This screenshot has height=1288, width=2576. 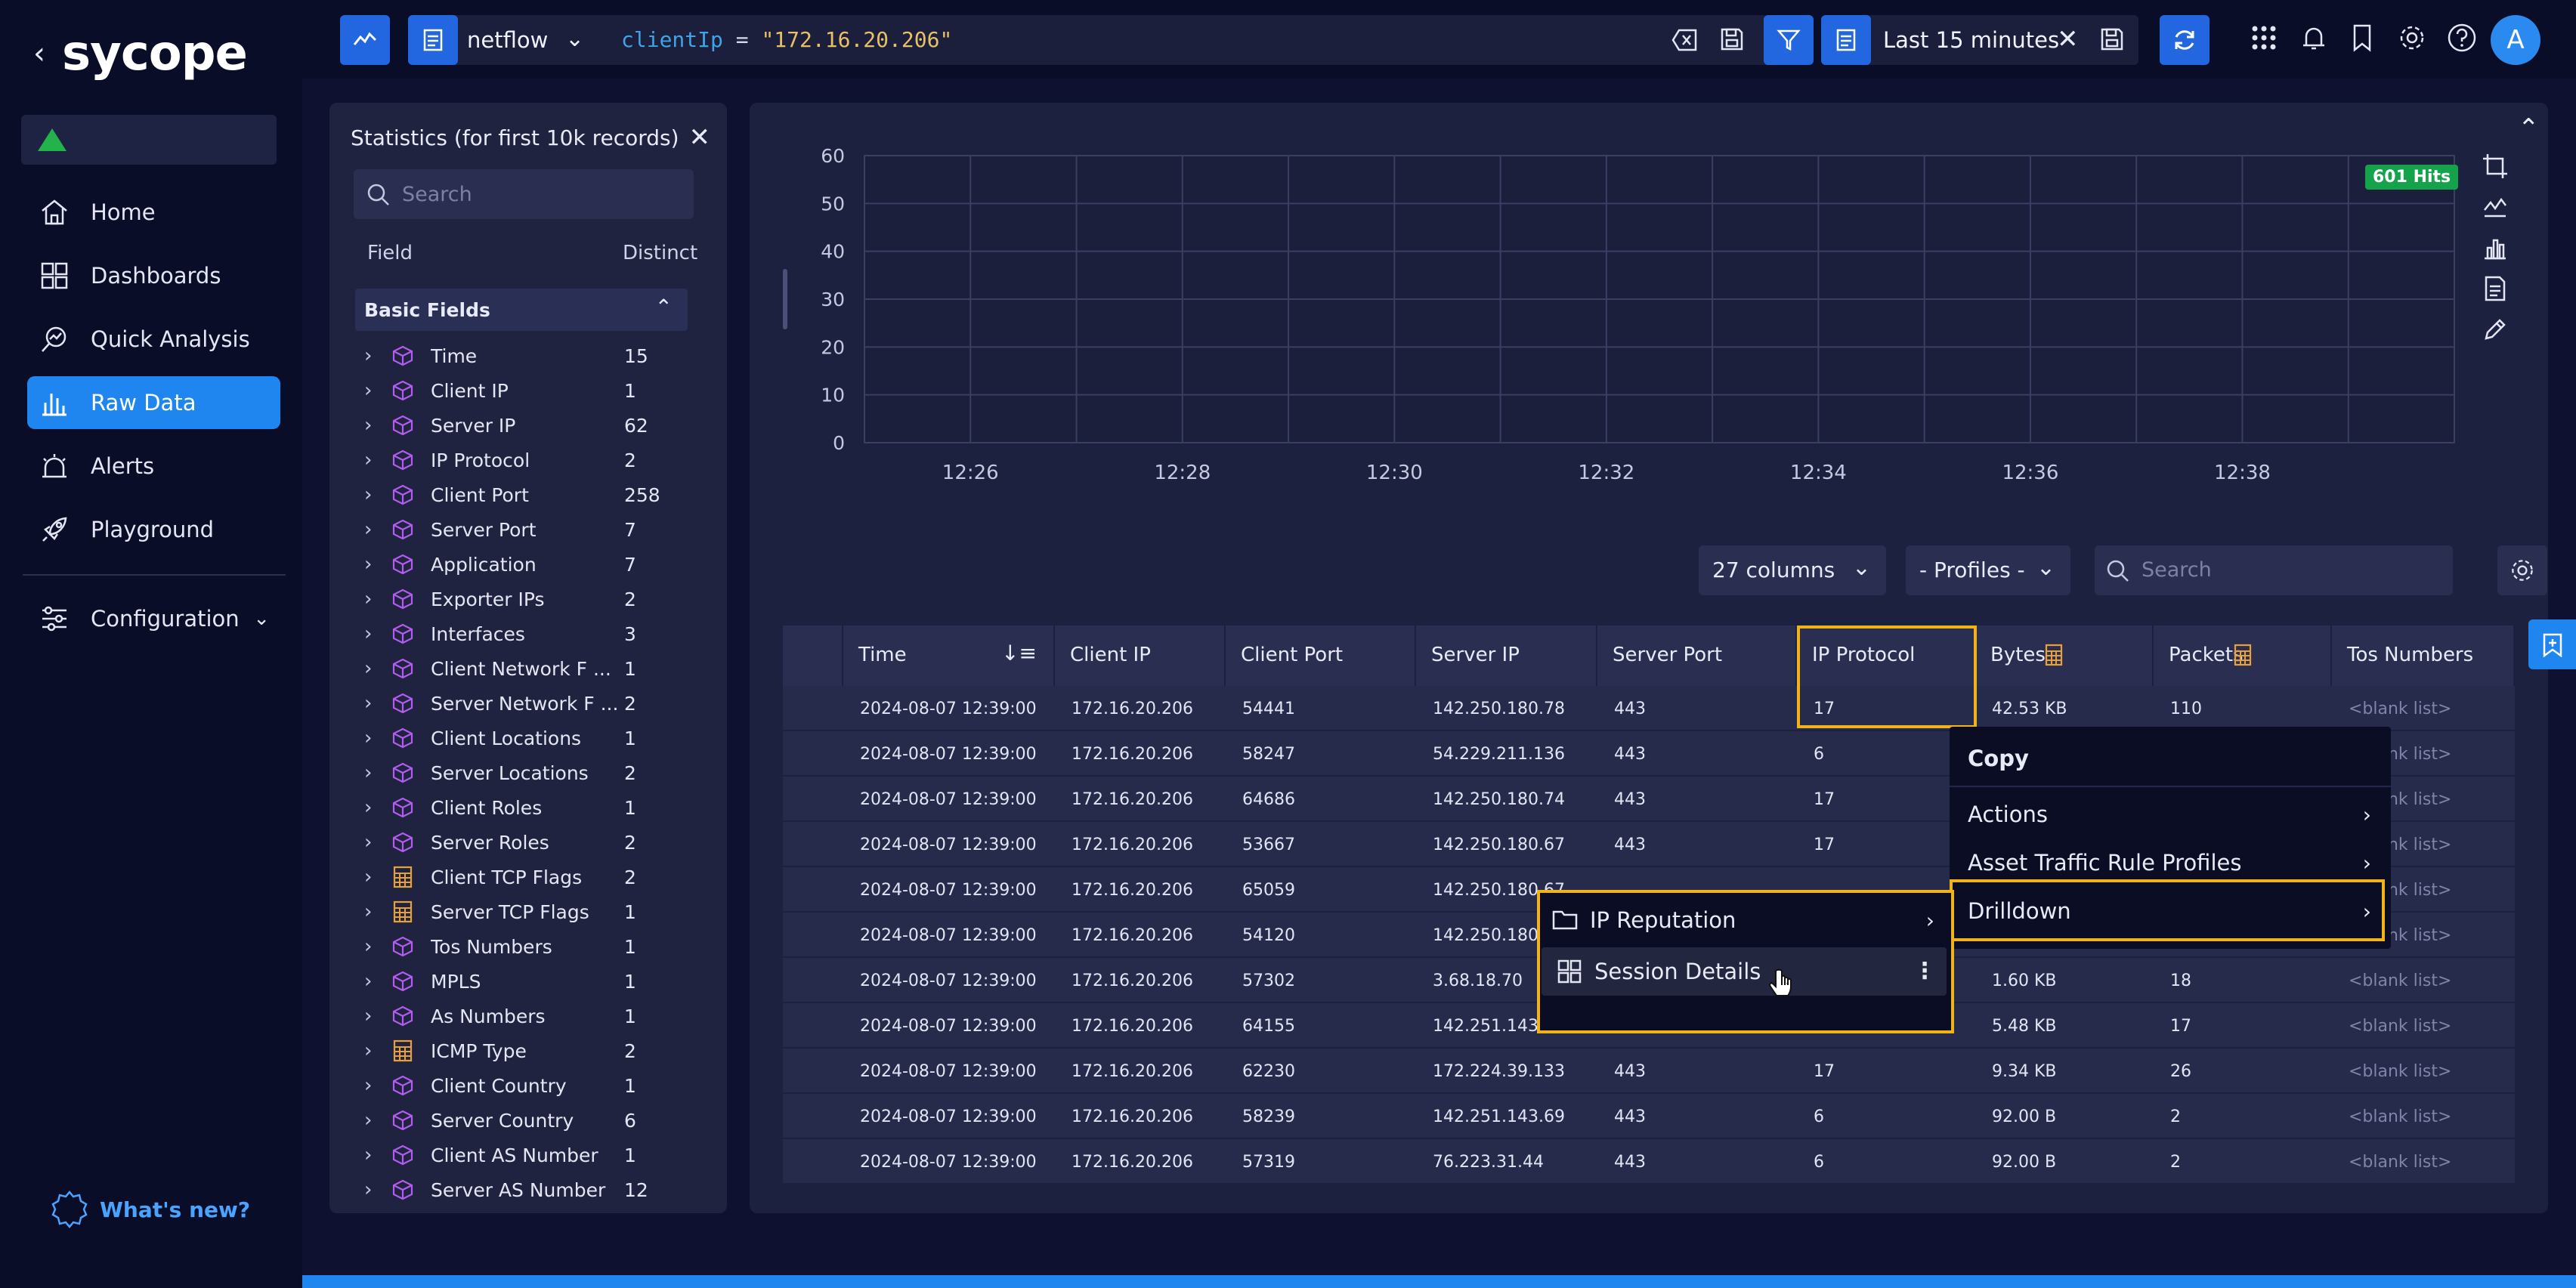 I want to click on document-icon, so click(x=2495, y=288).